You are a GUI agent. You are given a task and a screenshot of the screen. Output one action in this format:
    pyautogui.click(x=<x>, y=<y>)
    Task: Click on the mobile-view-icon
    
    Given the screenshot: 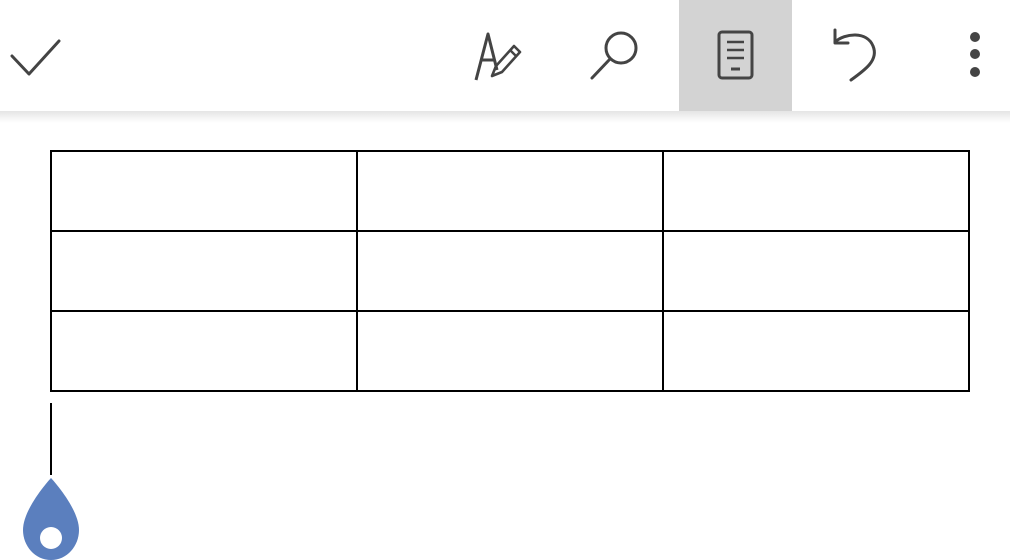 What is the action you would take?
    pyautogui.click(x=735, y=54)
    